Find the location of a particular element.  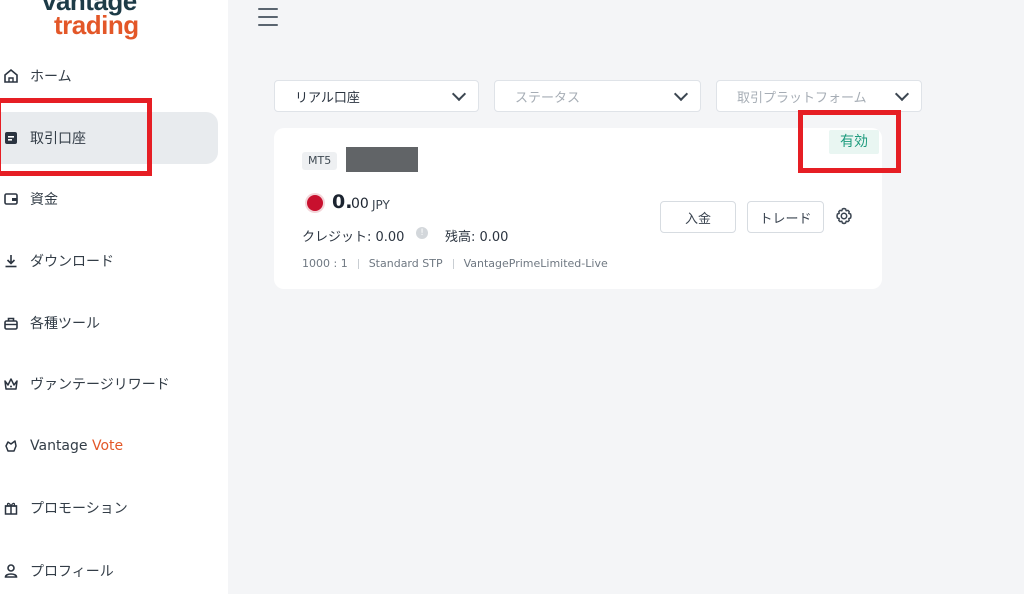

server-name: VantagePrimeLimited-Live is located at coordinates (535, 263).